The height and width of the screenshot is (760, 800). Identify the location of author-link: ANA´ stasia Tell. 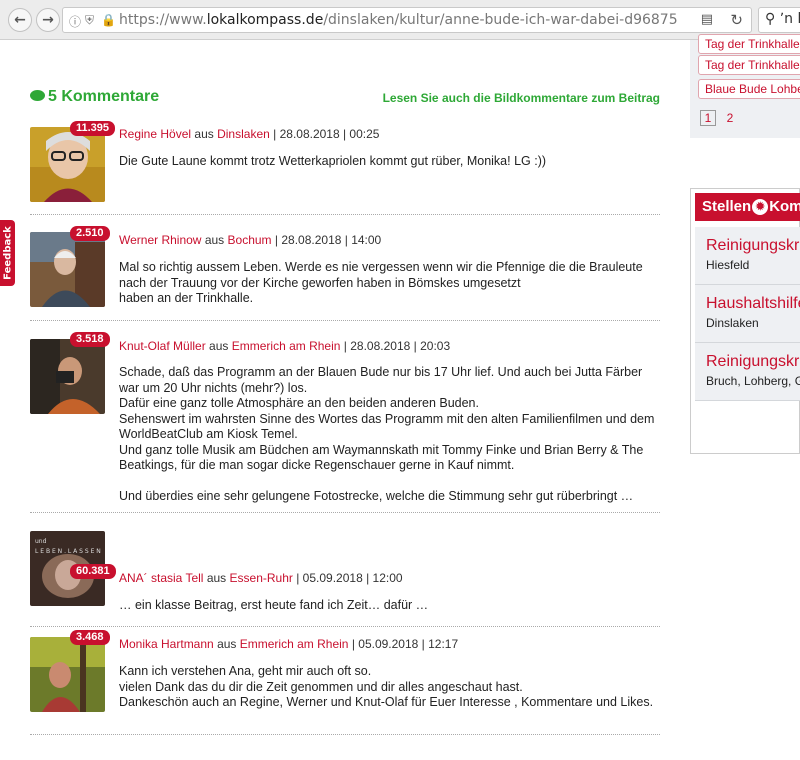
(161, 578).